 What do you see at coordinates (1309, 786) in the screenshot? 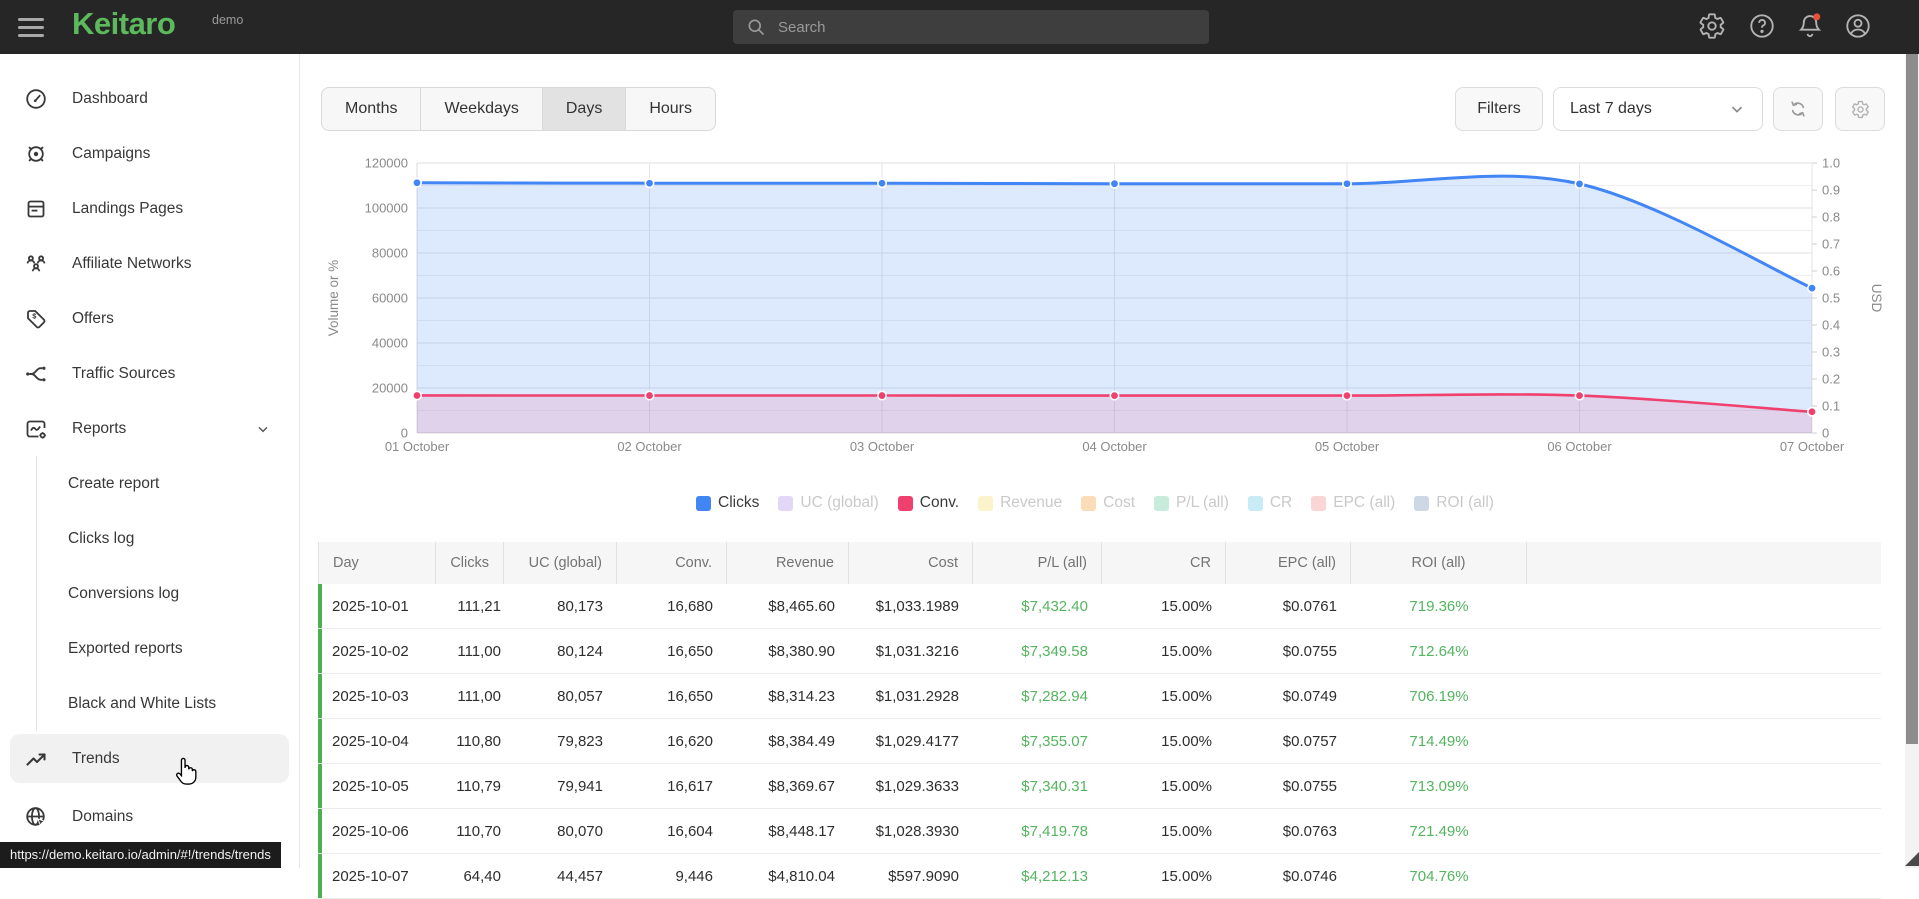
I see `table-cell: $0.0755` at bounding box center [1309, 786].